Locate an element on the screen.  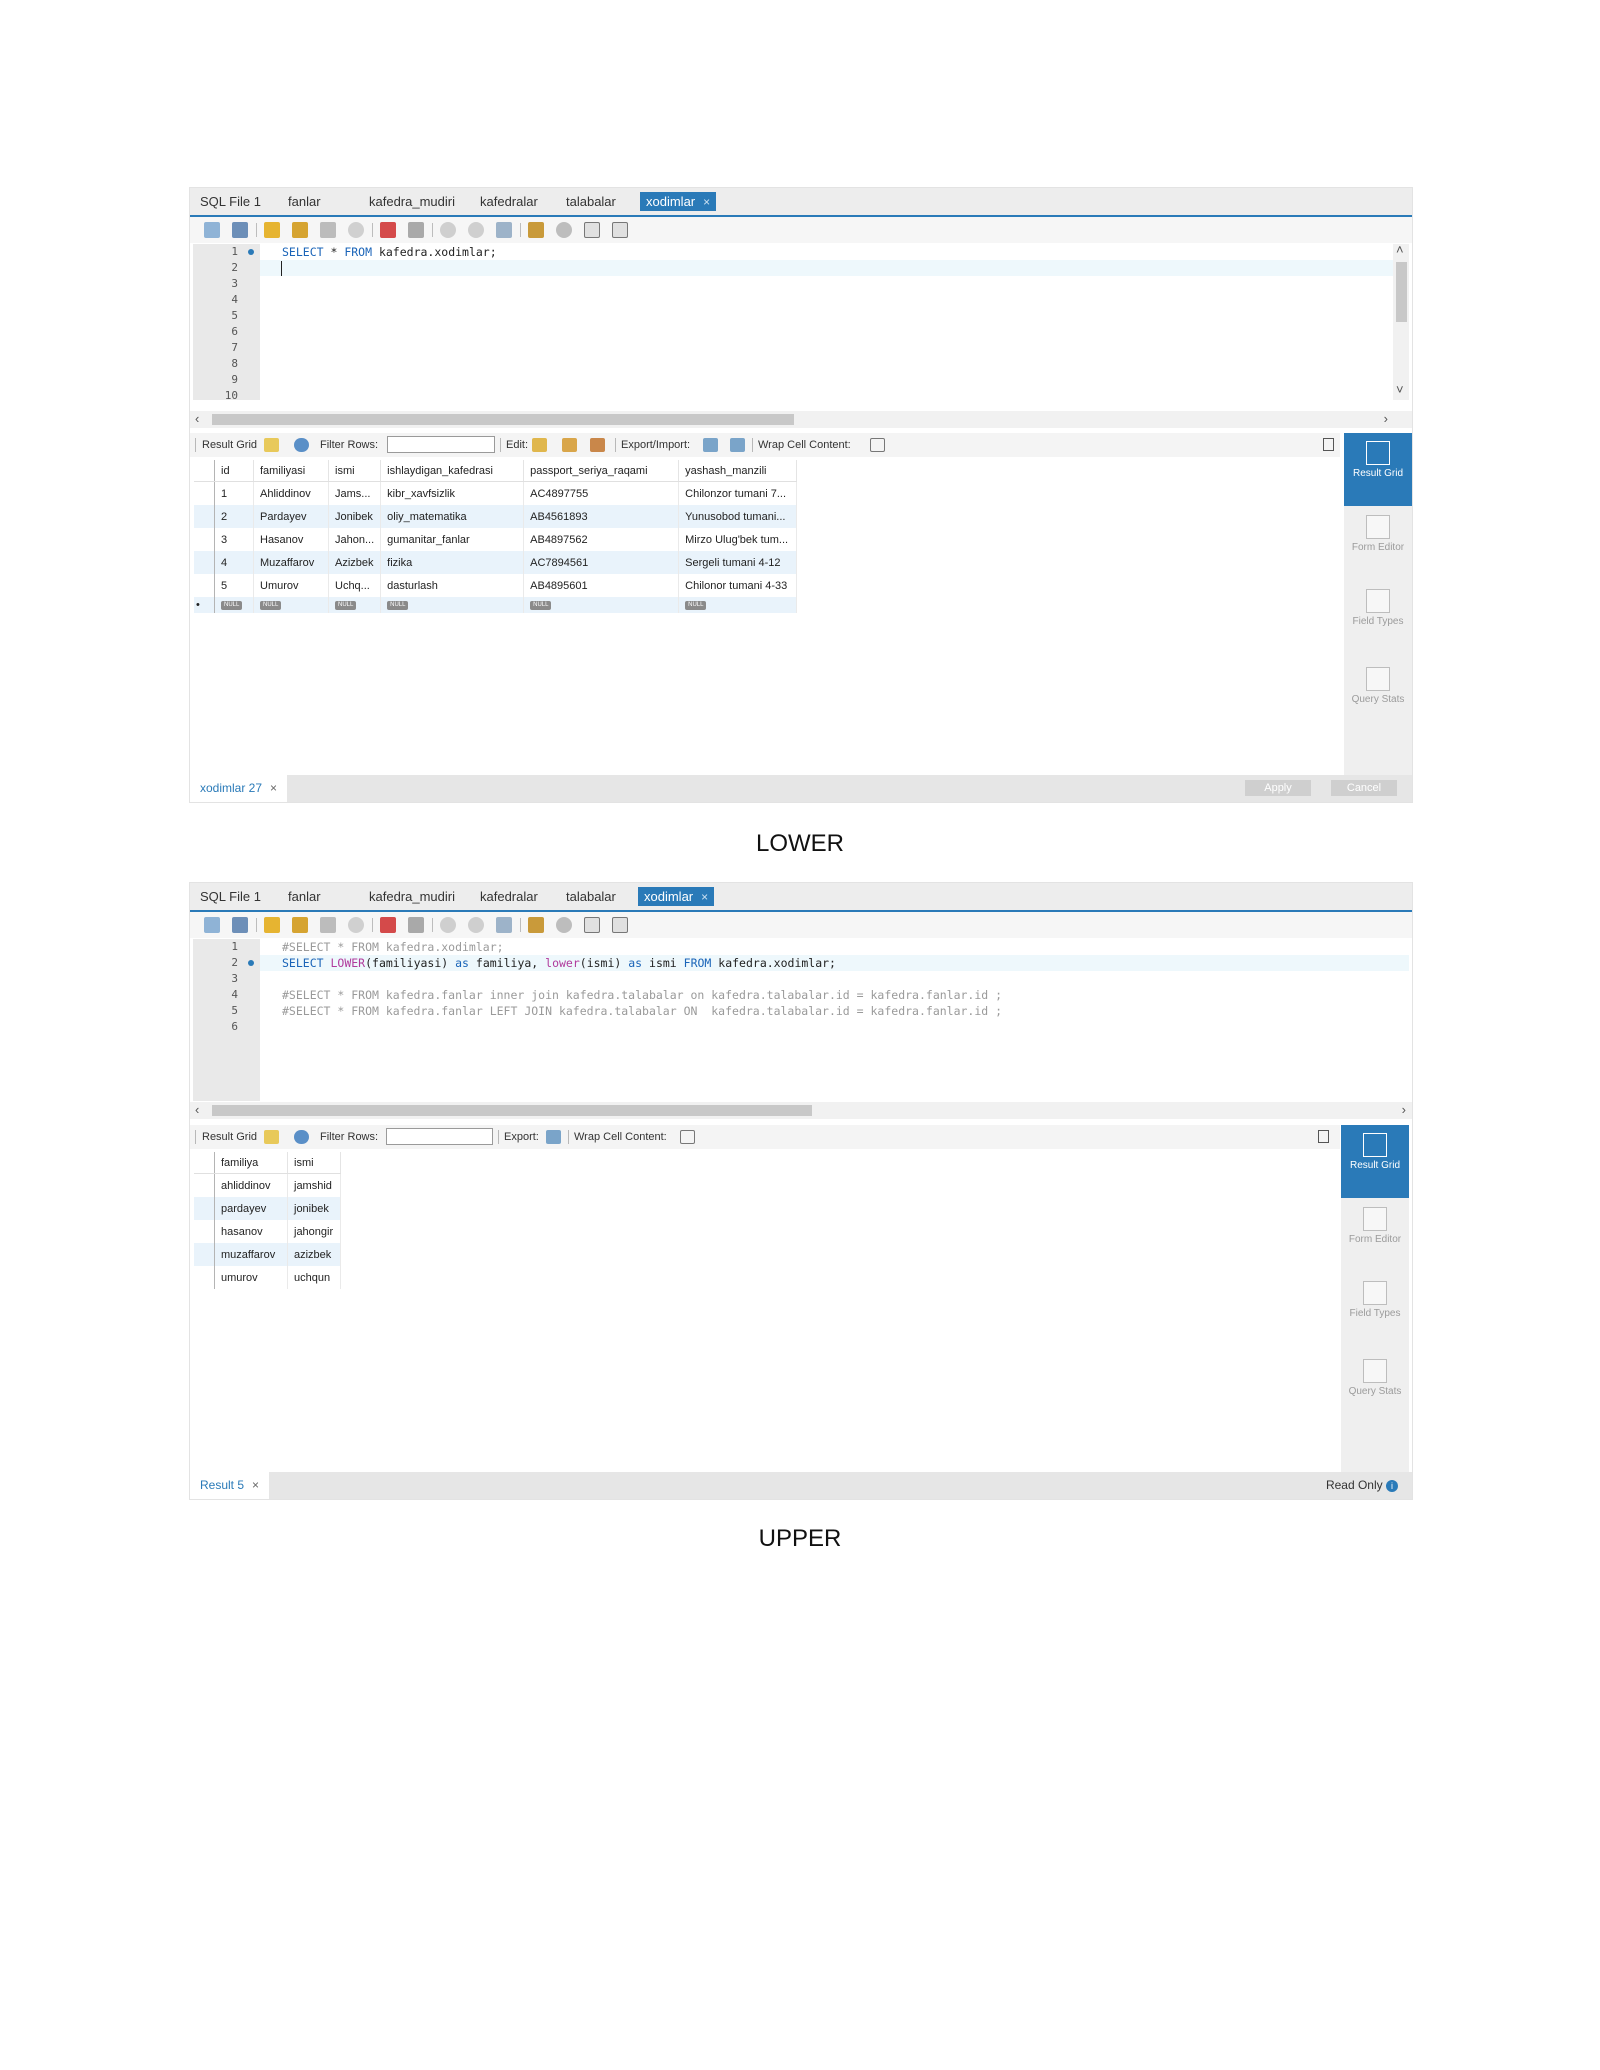
open-folder-icon is located at coordinates (212, 230).